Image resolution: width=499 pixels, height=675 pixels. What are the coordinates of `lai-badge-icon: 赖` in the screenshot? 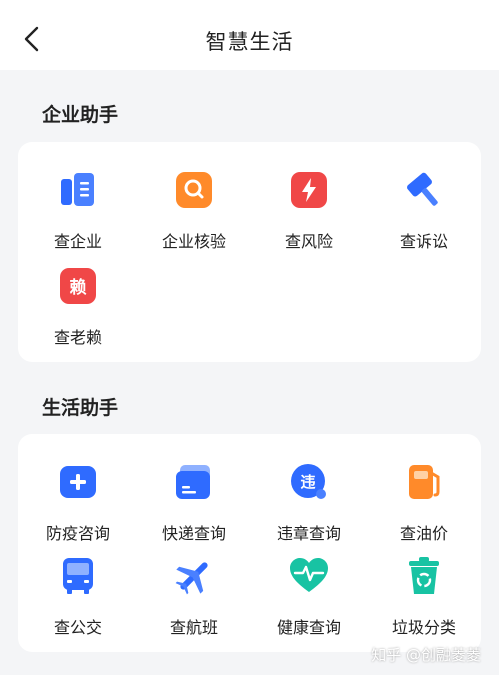 It's located at (78, 286).